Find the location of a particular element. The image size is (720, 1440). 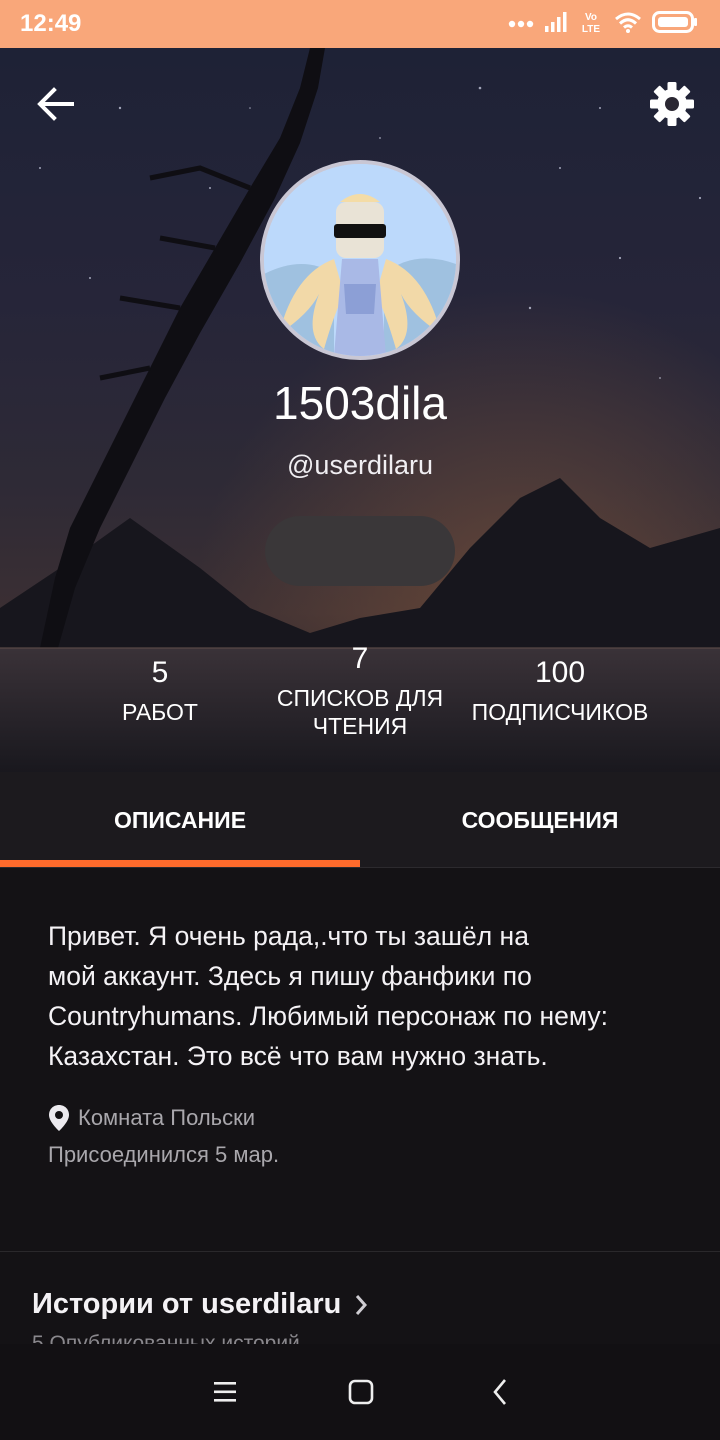

avatar-image is located at coordinates (360, 260).